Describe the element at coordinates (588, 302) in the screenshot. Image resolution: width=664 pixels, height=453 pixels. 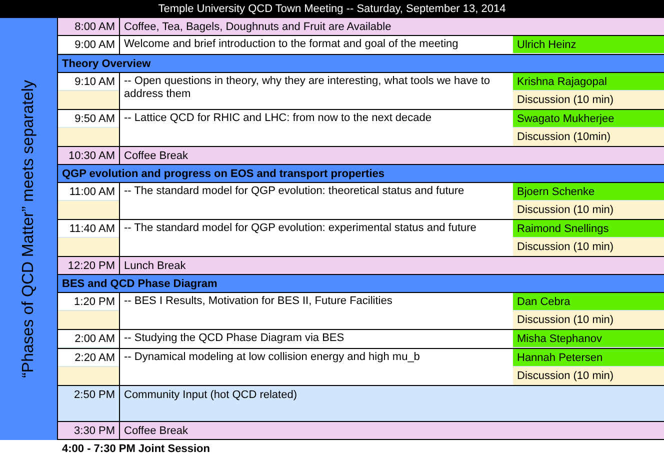
I see `speaker-cell: Dan Cebra` at that location.